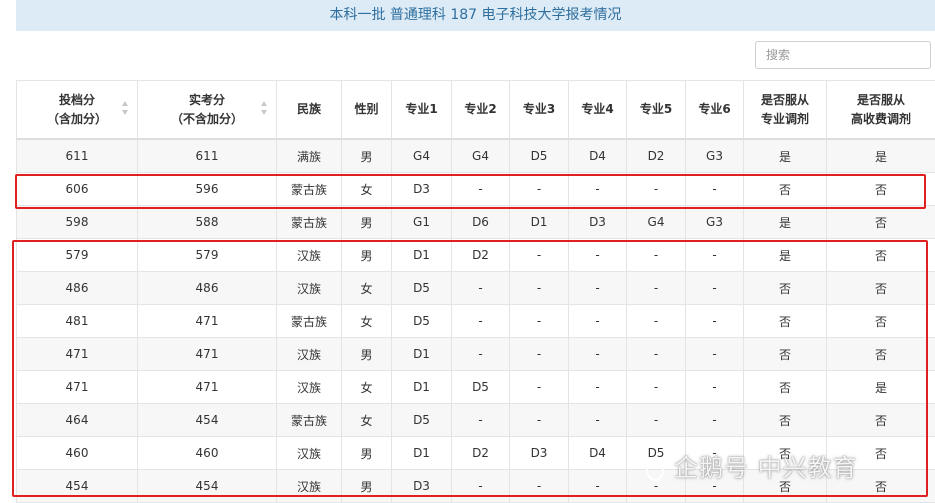 The height and width of the screenshot is (503, 935). What do you see at coordinates (207, 453) in the screenshot?
I see `table-cell: 460` at bounding box center [207, 453].